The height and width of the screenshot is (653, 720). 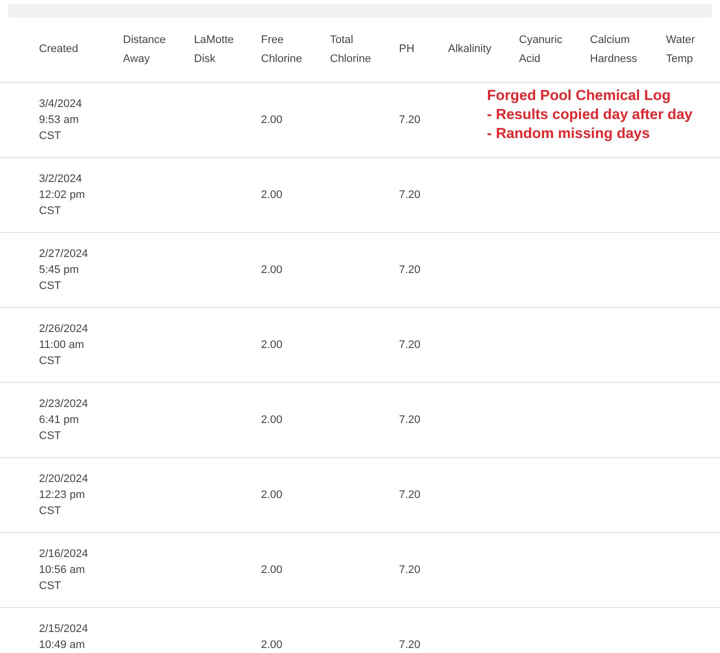 I want to click on time-text: 5:45 pm, so click(x=59, y=270).